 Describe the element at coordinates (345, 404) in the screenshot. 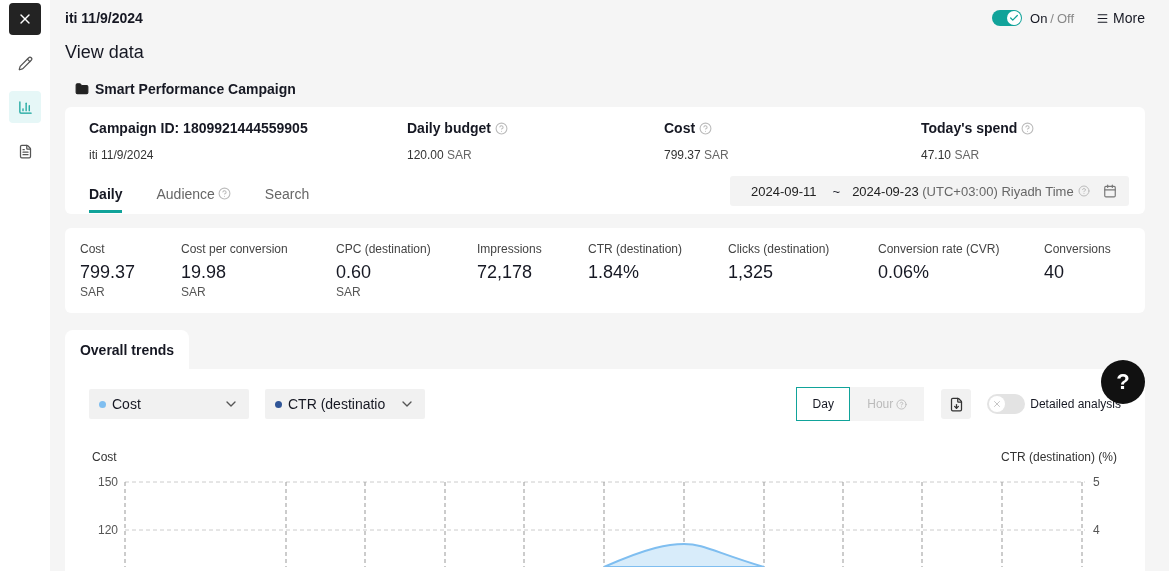

I see `metric-select: CTR (destinatio` at that location.